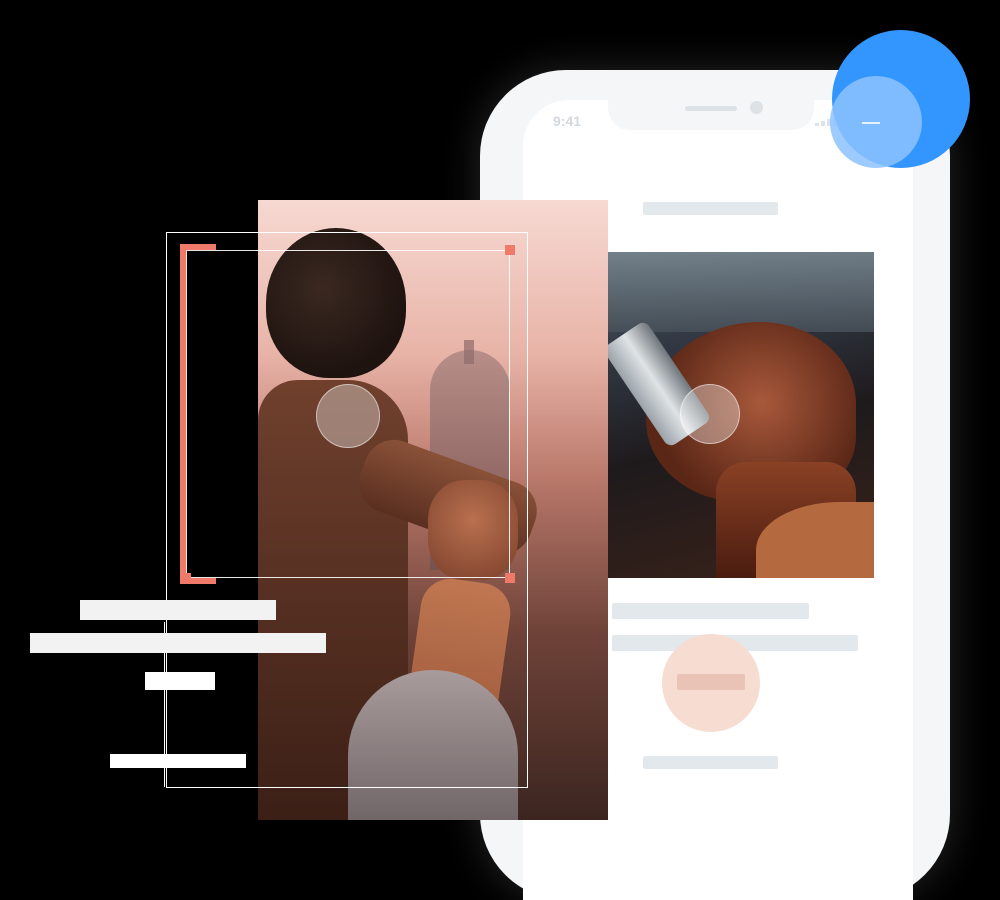  Describe the element at coordinates (871, 123) in the screenshot. I see `minus-icon` at that location.